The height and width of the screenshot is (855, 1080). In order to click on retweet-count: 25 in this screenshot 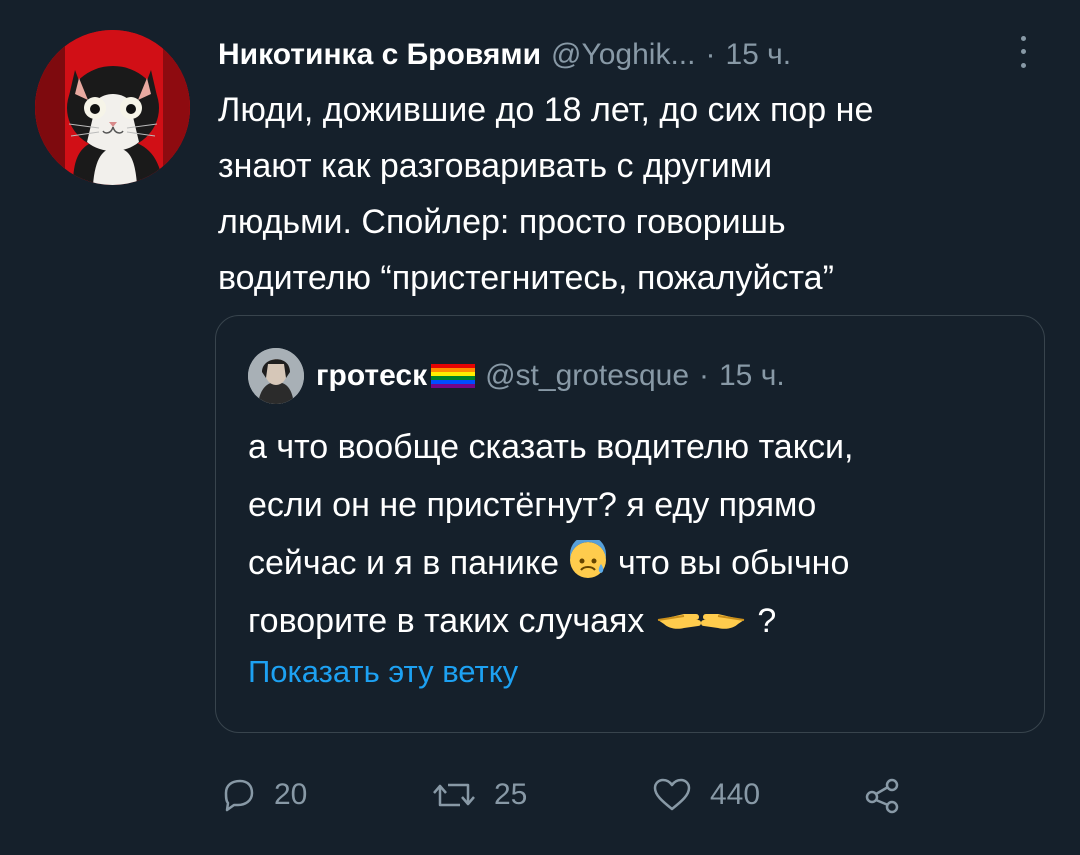, I will do `click(511, 794)`.